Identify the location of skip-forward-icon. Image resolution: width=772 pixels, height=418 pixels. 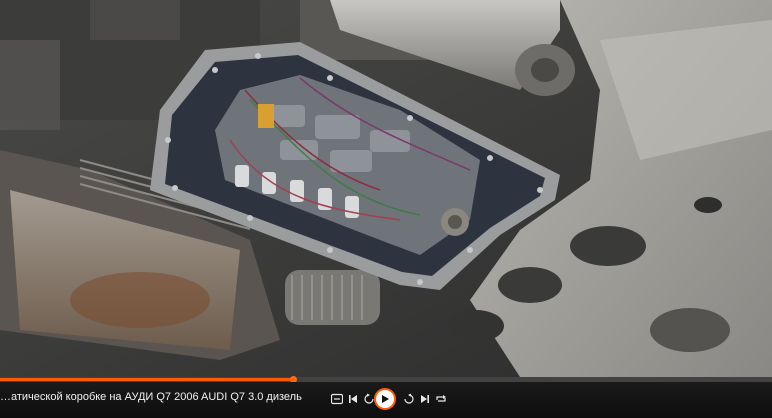
(425, 399).